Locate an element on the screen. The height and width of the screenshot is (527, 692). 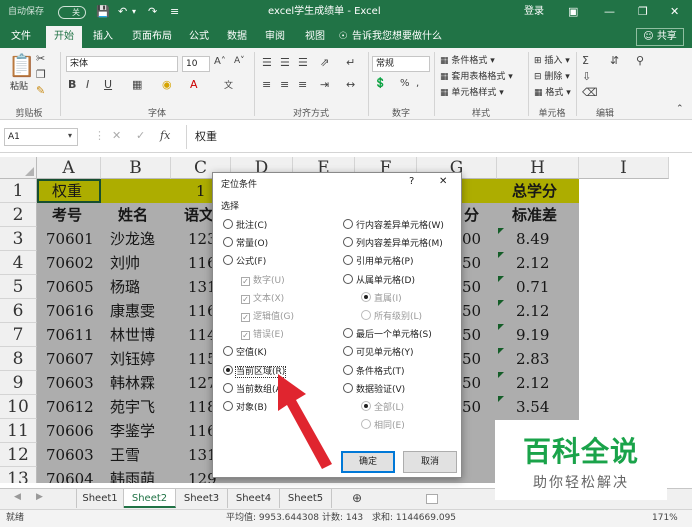
row-header-10: 10 is located at coordinates (18, 407).